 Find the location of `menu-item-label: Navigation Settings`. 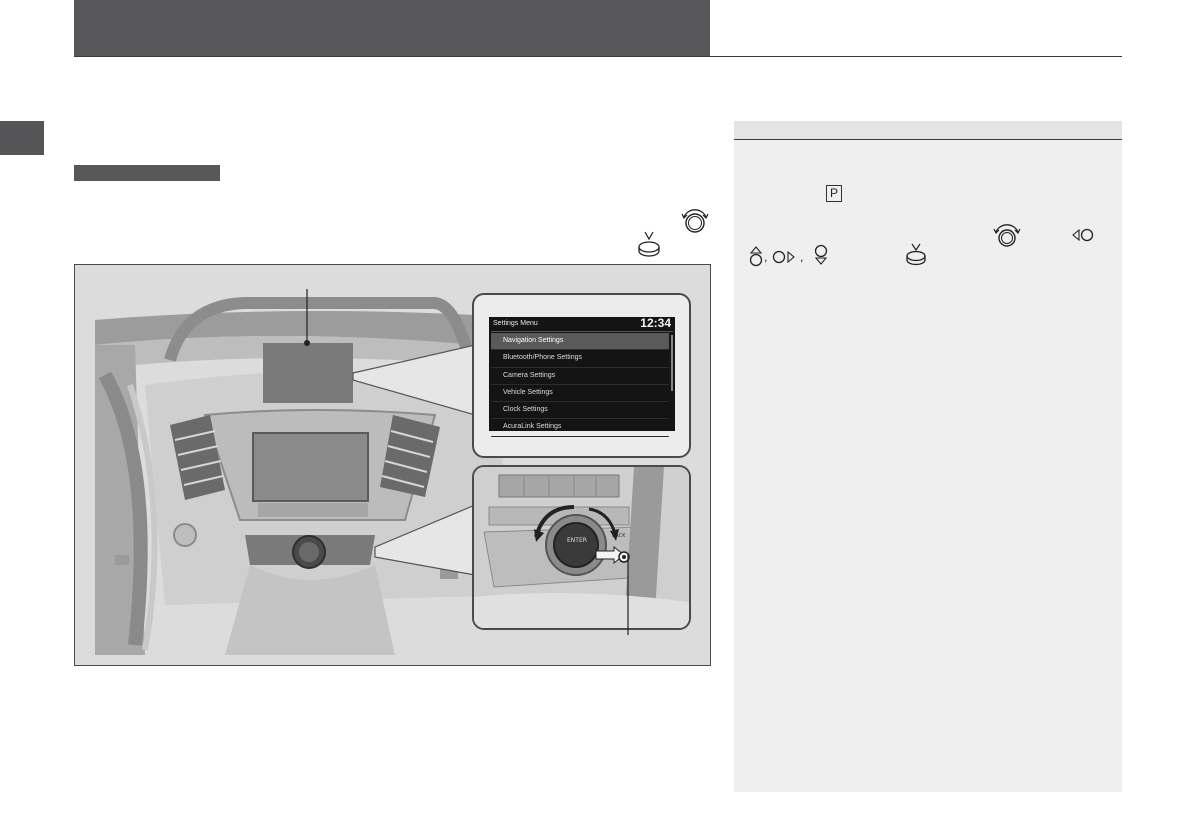

menu-item-label: Navigation Settings is located at coordinates (533, 340).